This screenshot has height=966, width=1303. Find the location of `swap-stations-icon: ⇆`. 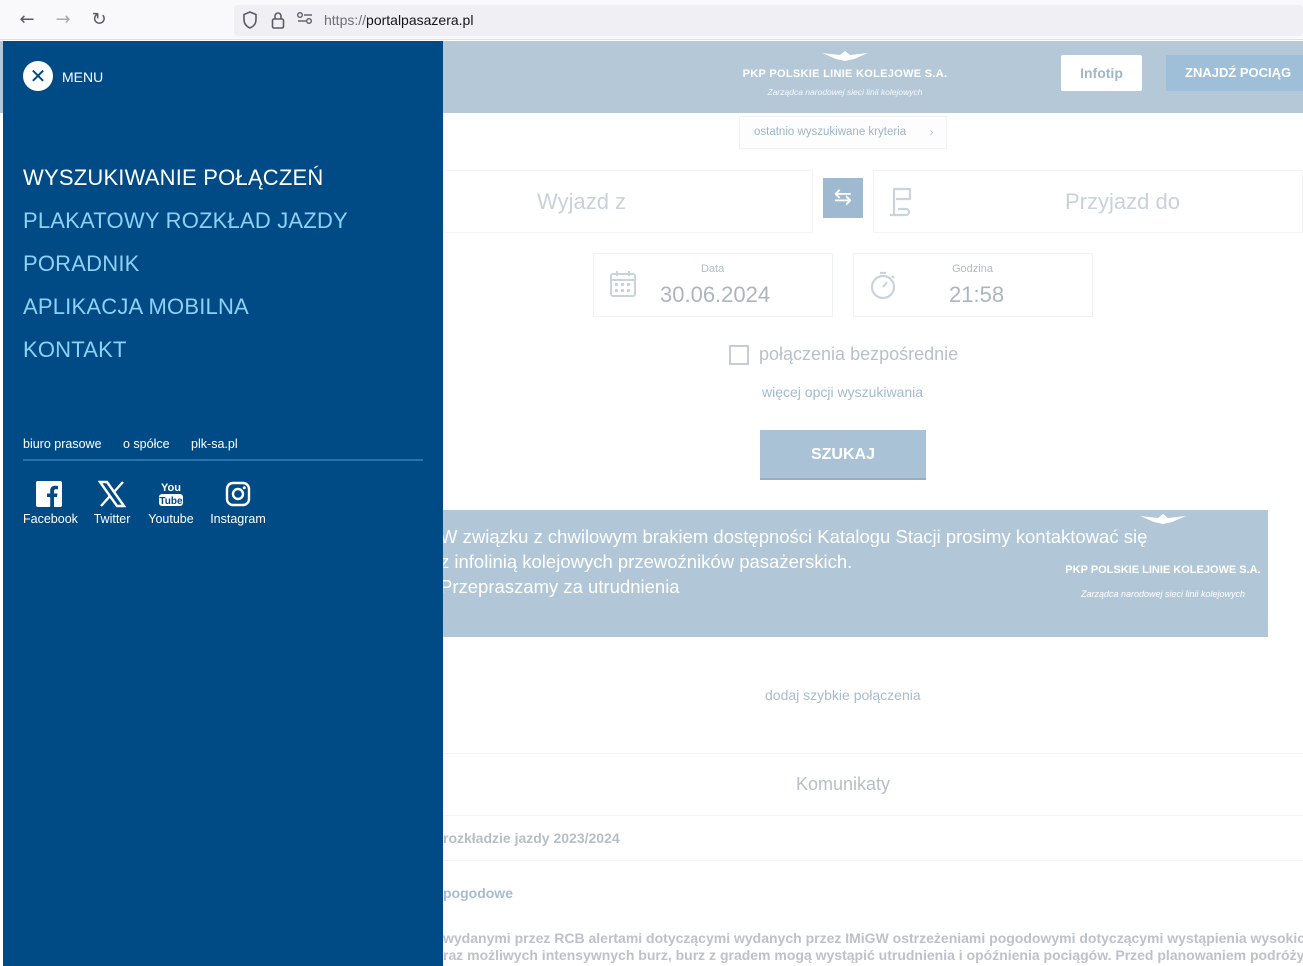

swap-stations-icon: ⇆ is located at coordinates (843, 198).